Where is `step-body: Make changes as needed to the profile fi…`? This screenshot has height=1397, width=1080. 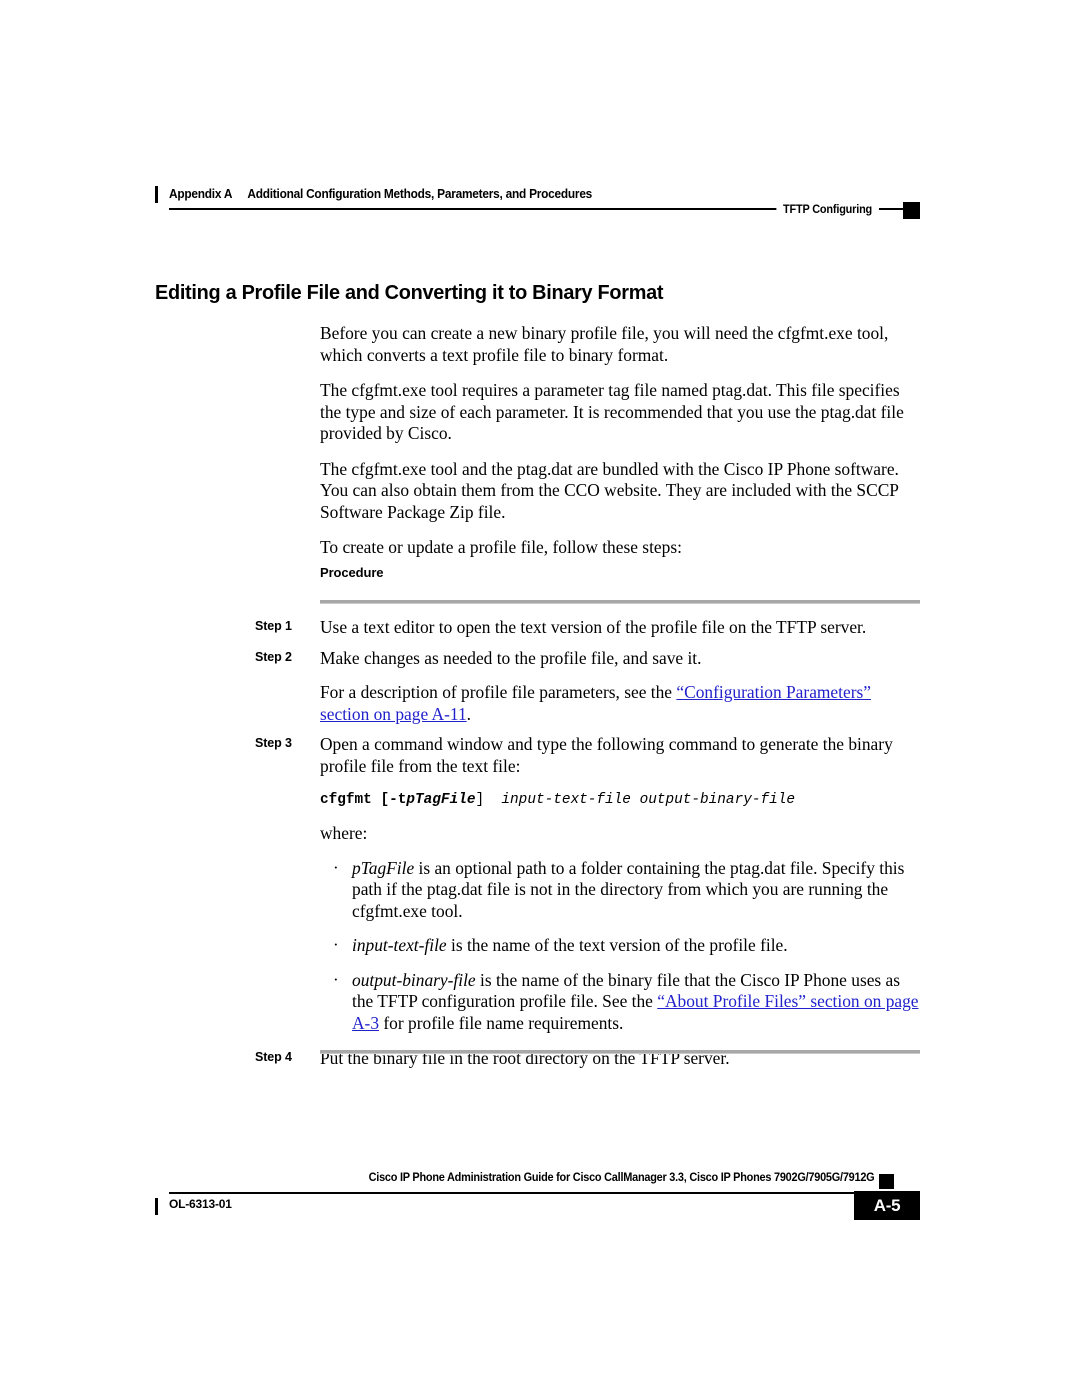 step-body: Make changes as needed to the profile fi… is located at coordinates (620, 687).